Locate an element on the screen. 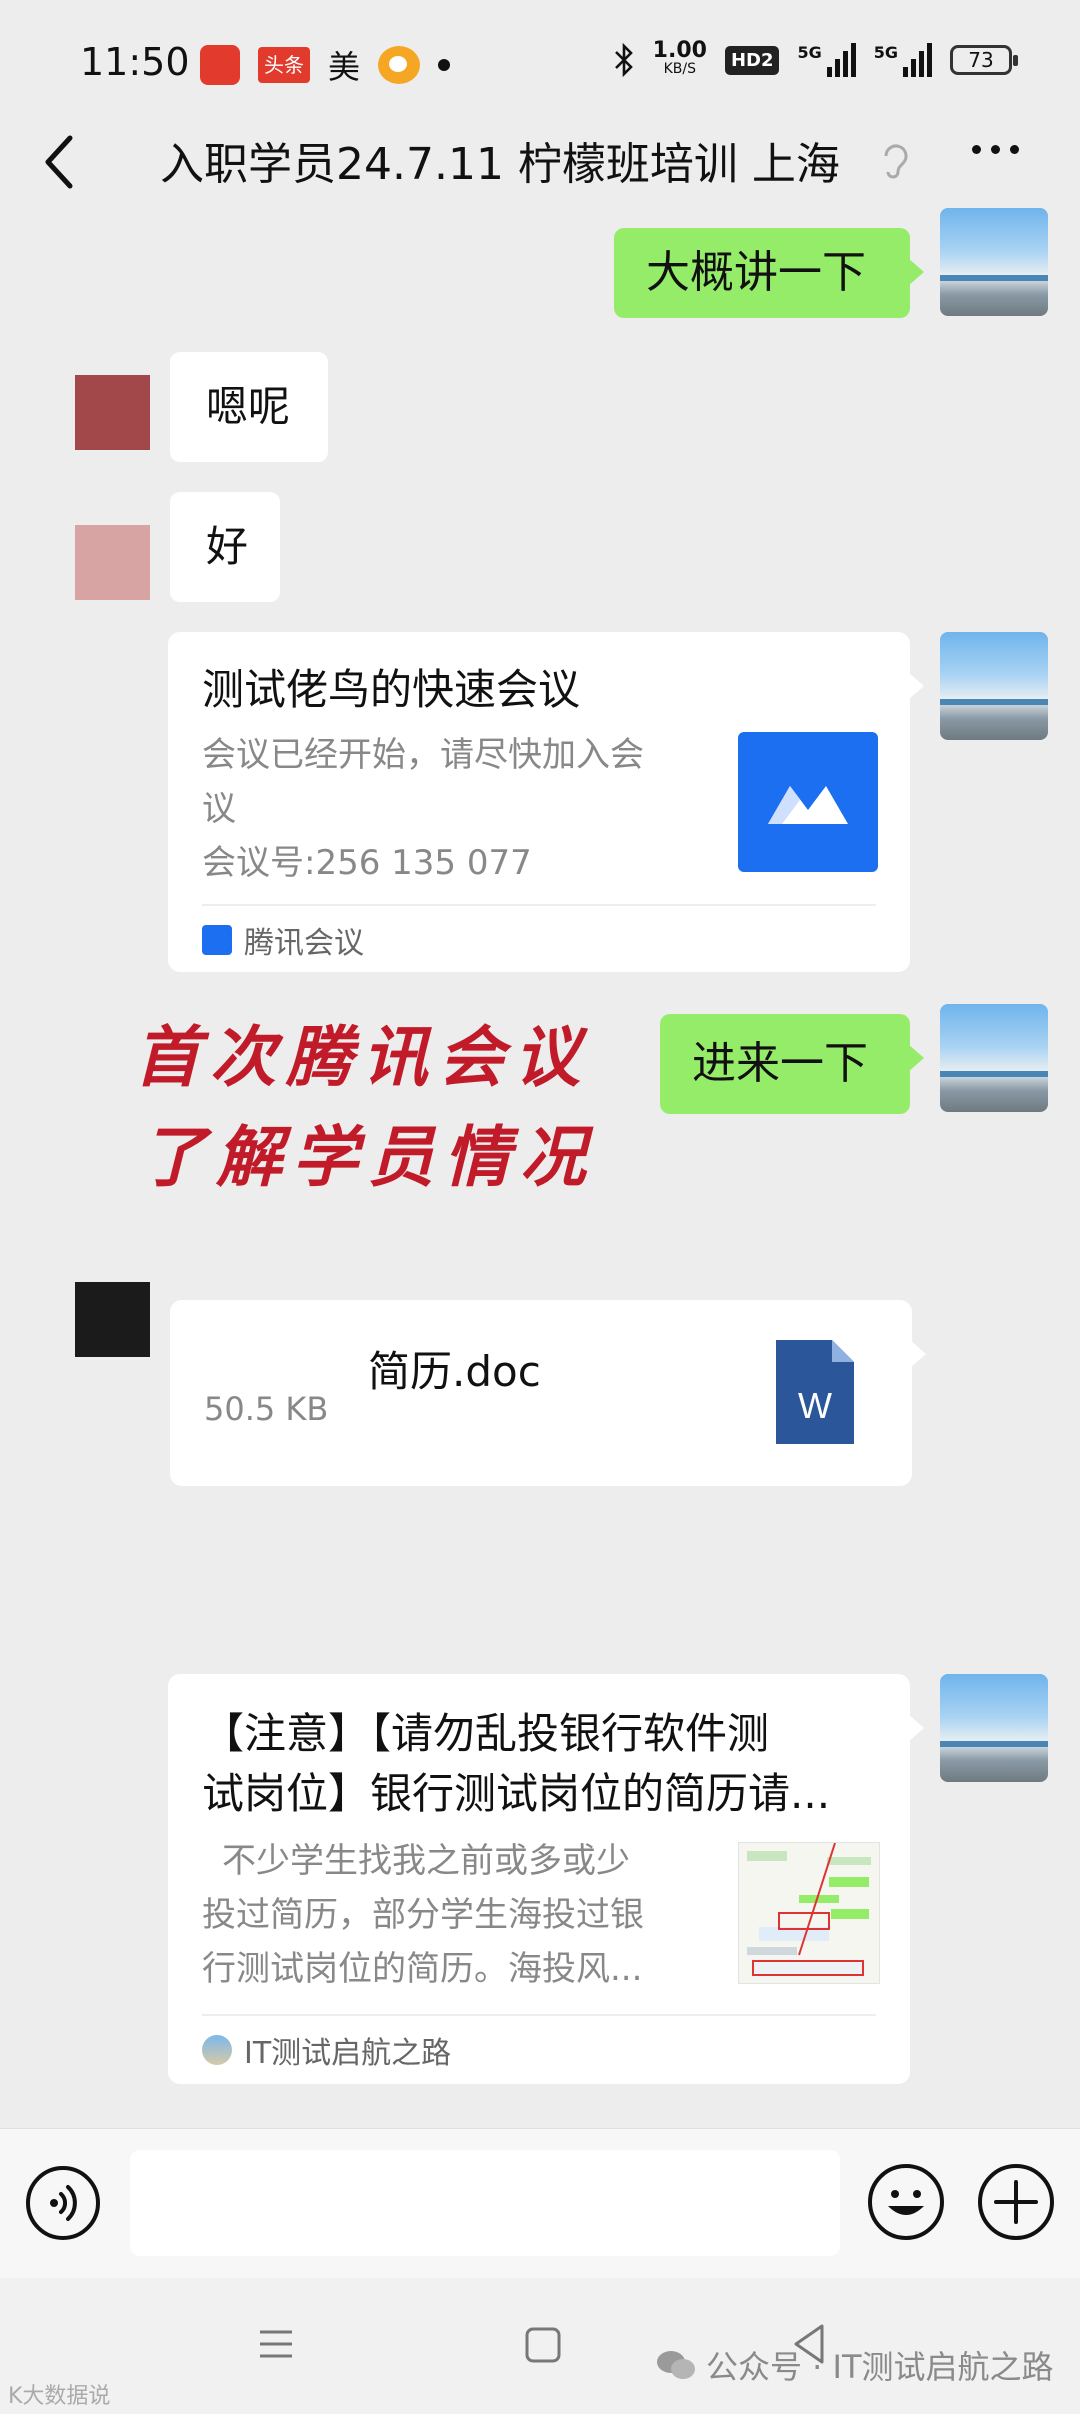  signal-1-label: 5G is located at coordinates (809, 52).